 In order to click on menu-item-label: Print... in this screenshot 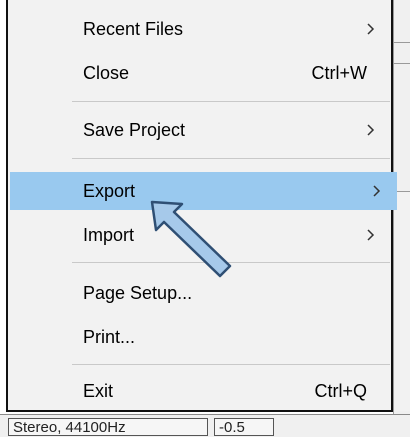, I will do `click(109, 337)`.